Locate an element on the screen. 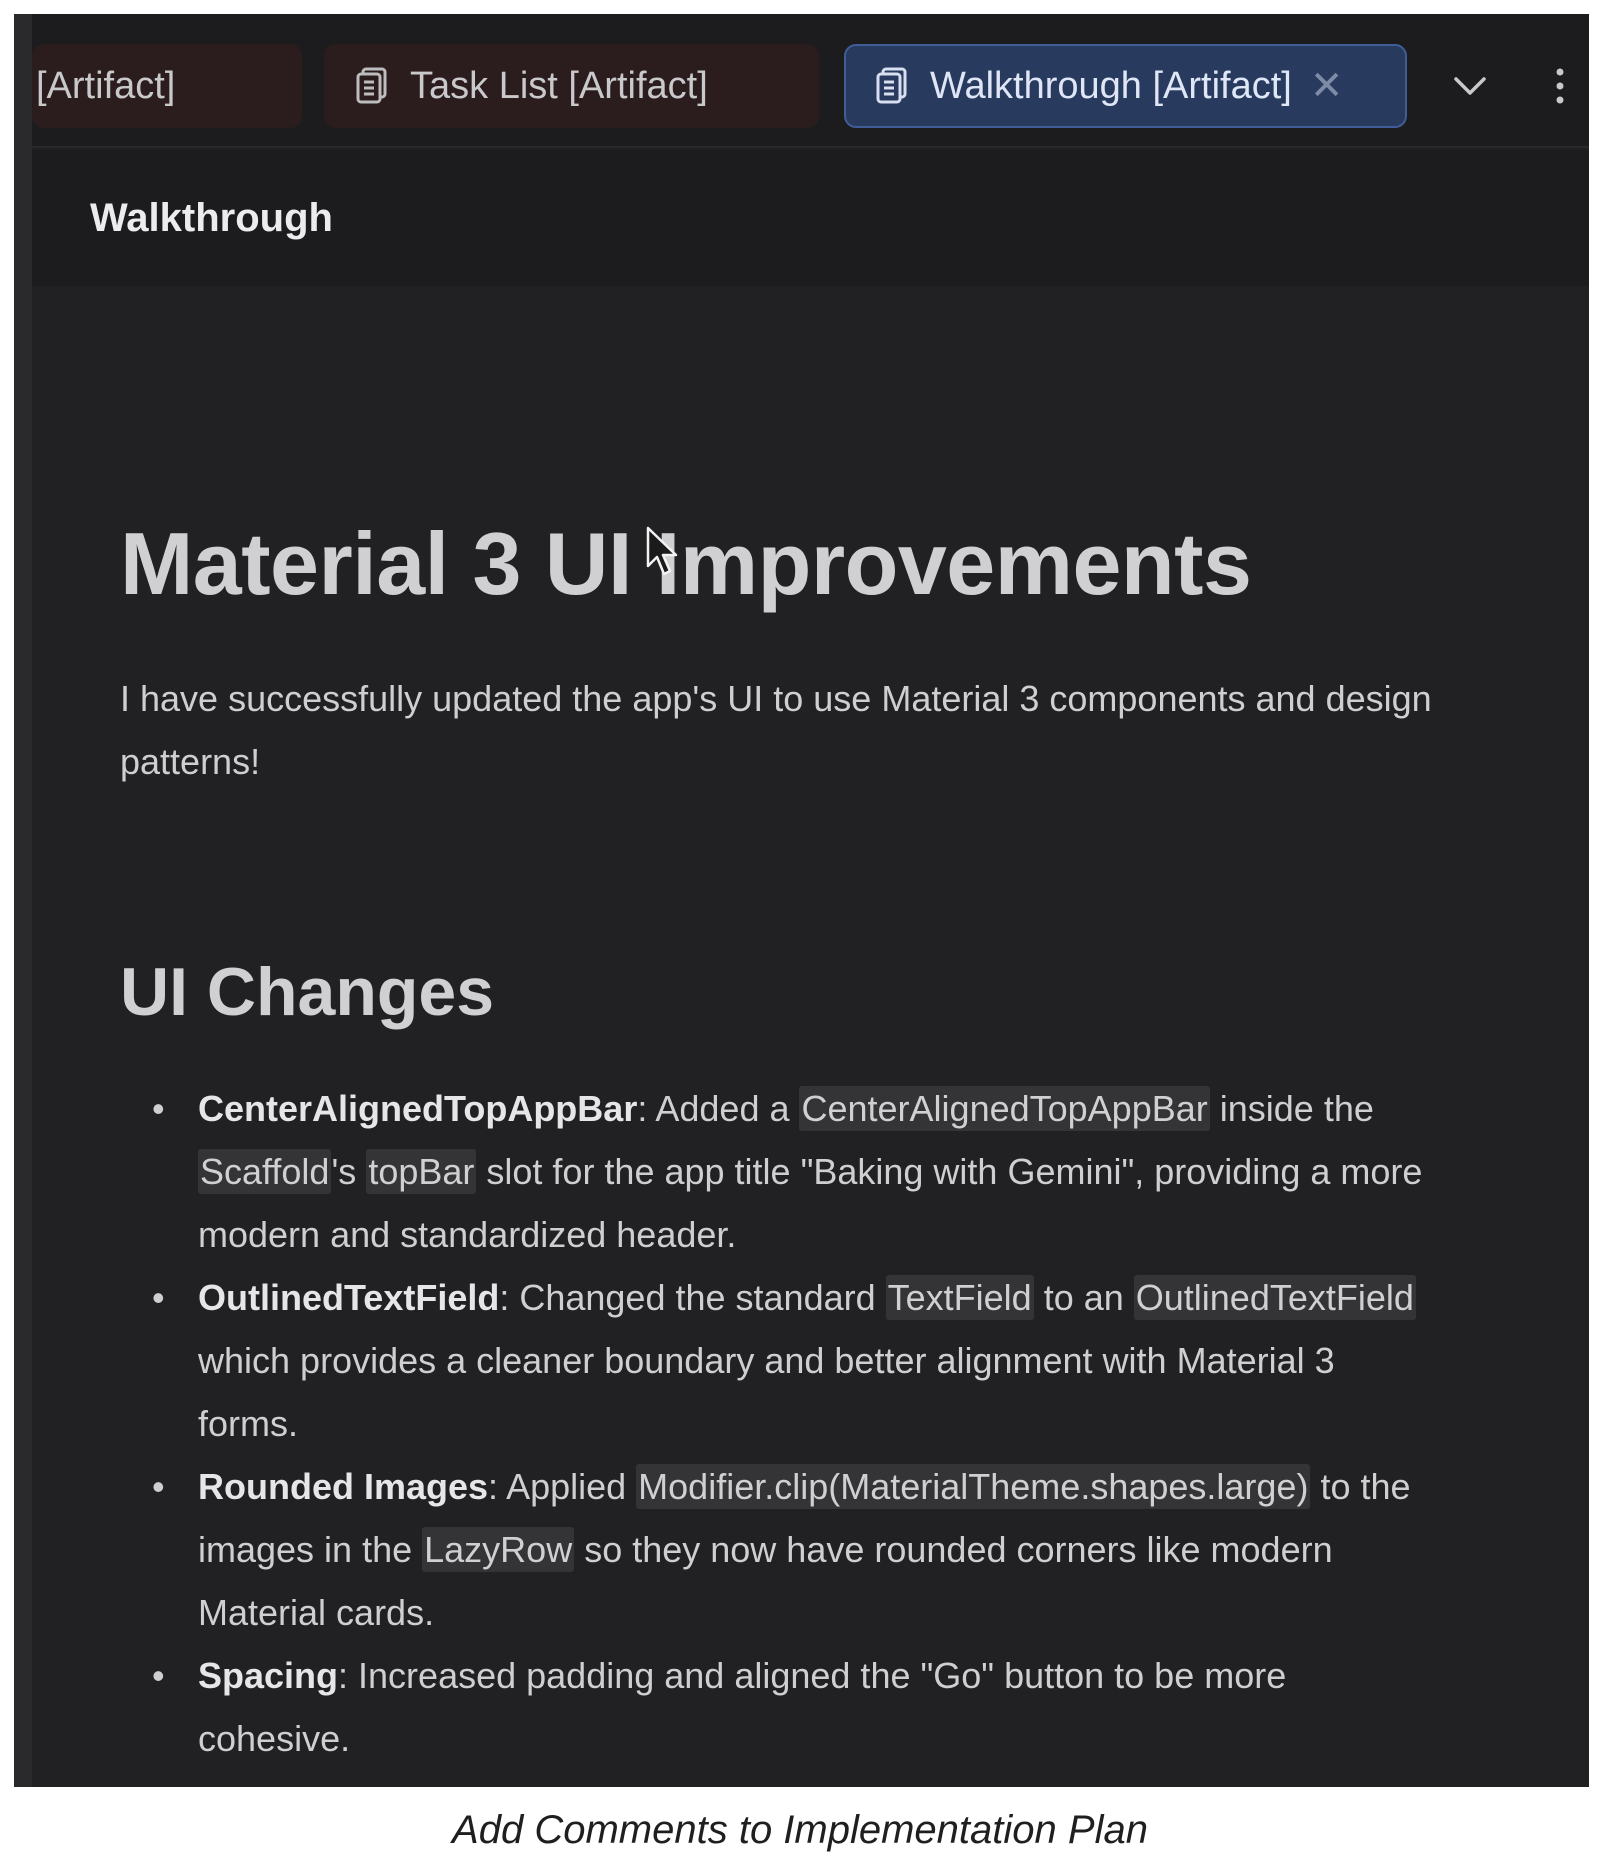 The height and width of the screenshot is (1869, 1600). item-term: OutlinedTextField is located at coordinates (349, 1297).